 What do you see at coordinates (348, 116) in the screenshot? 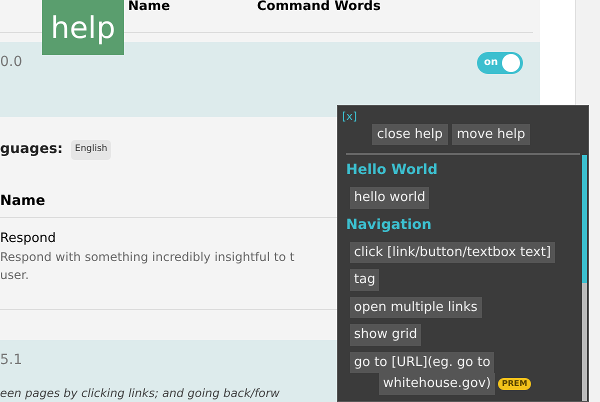
I see `close-link: [x]` at bounding box center [348, 116].